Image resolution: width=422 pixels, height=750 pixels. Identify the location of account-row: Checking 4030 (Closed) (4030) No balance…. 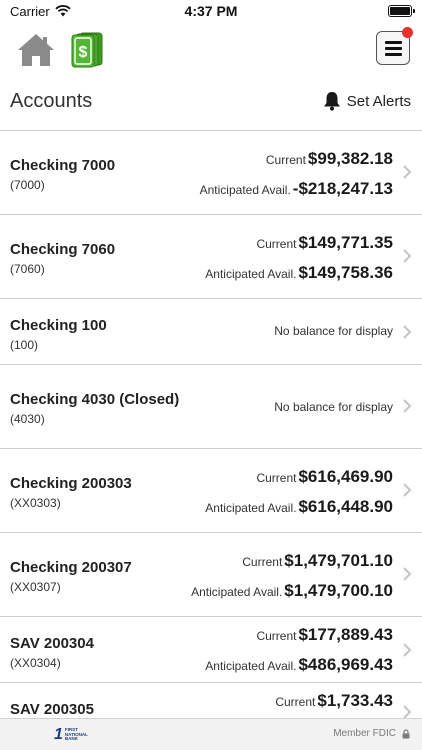
(211, 407).